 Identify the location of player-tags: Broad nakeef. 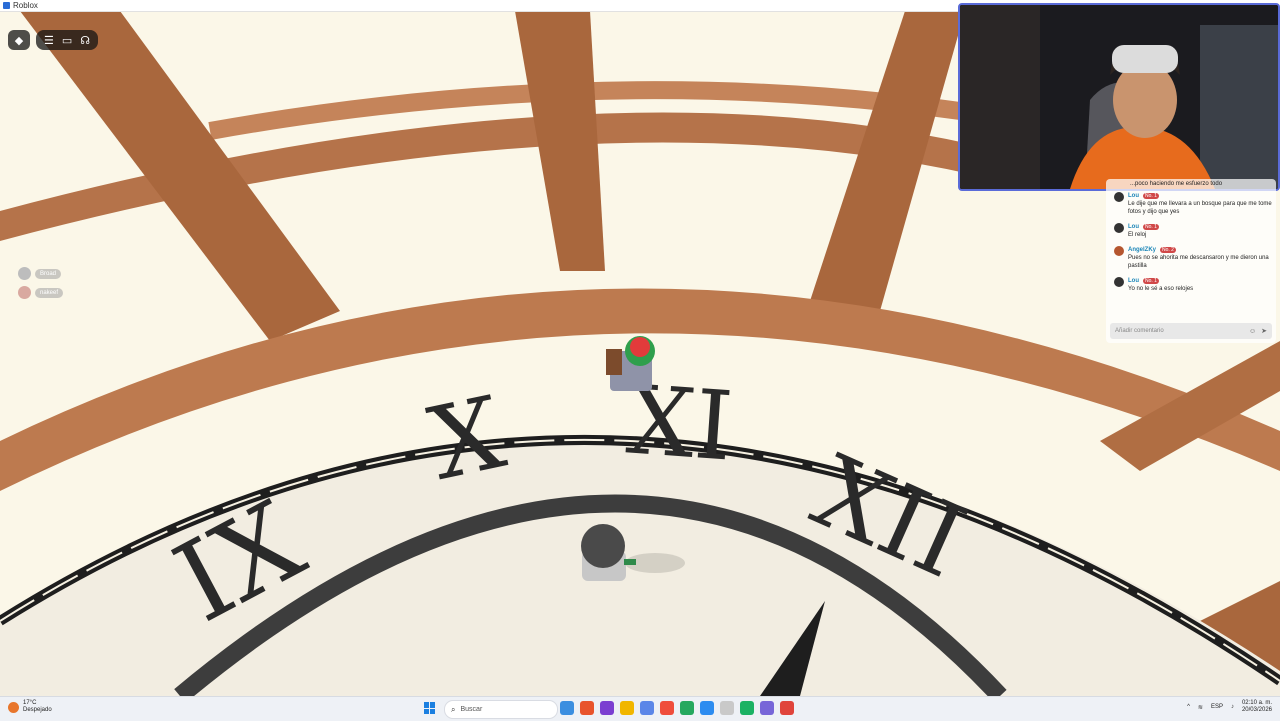
(41, 286).